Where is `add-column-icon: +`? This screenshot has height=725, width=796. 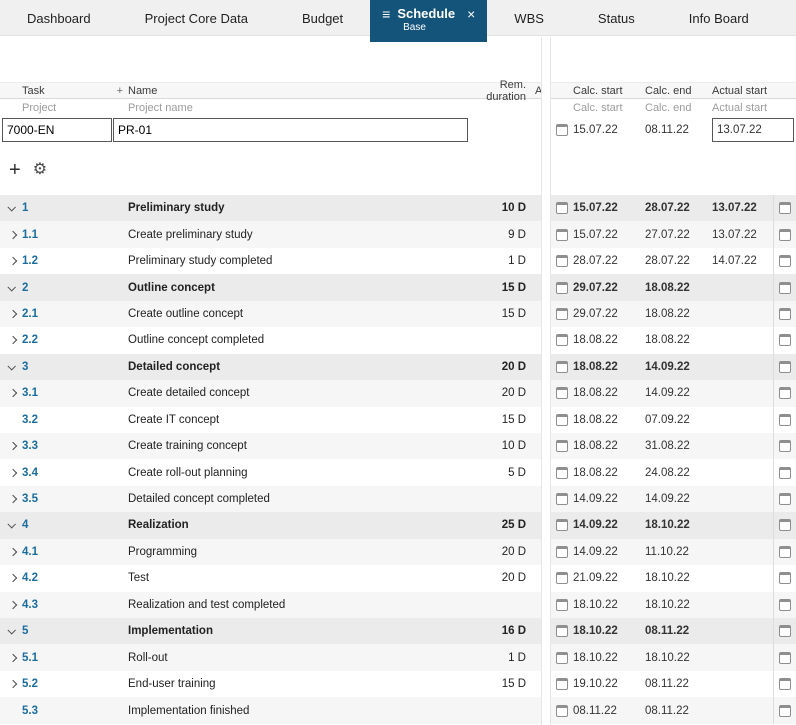 add-column-icon: + is located at coordinates (120, 91).